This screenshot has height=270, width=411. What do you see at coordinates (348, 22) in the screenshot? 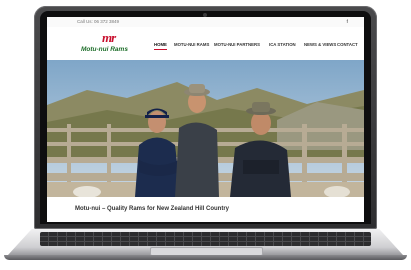
I see `facebook-icon: f` at bounding box center [348, 22].